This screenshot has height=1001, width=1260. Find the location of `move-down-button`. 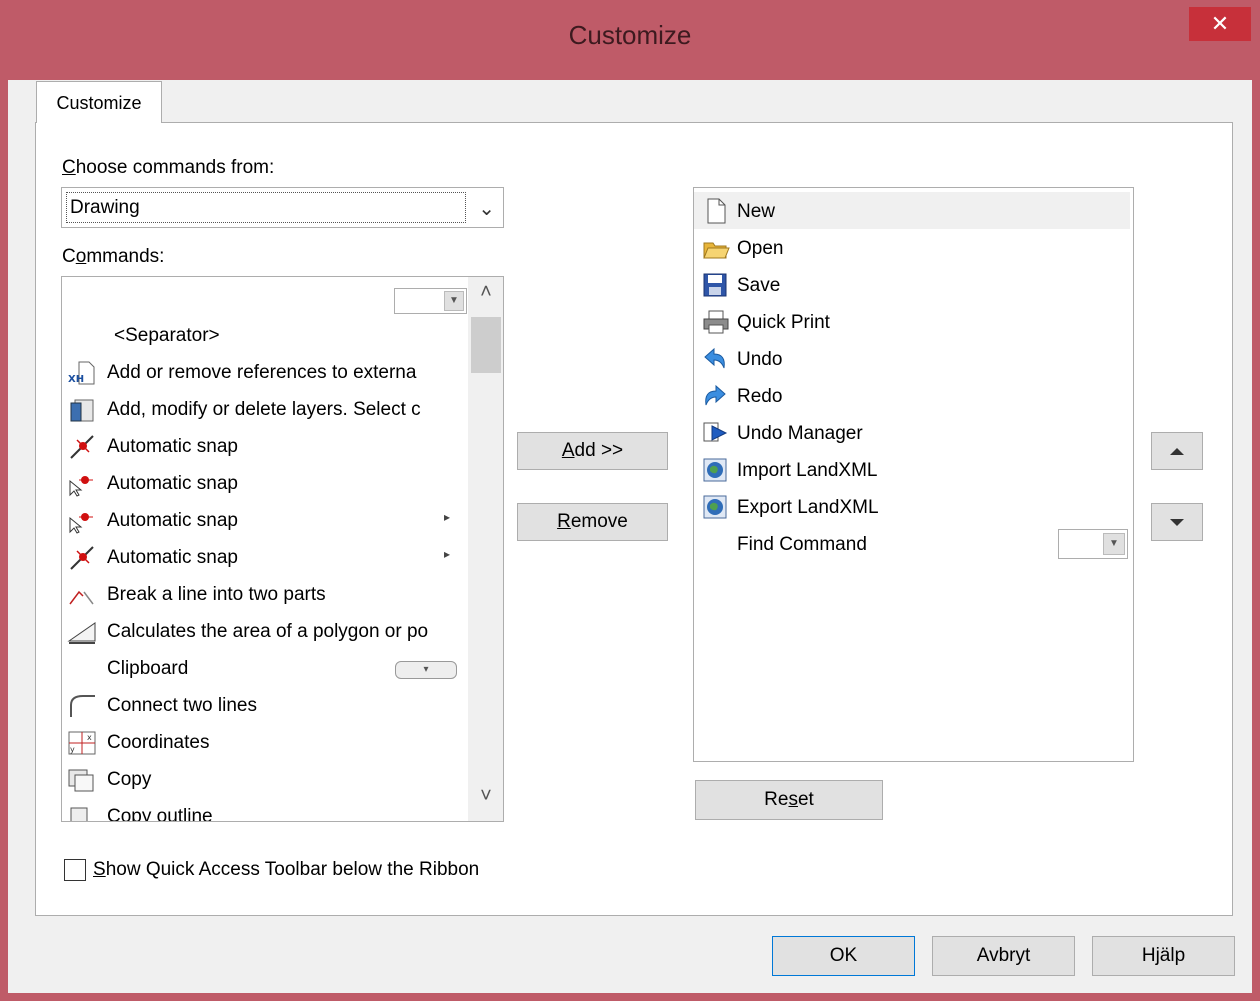

move-down-button is located at coordinates (1177, 522).